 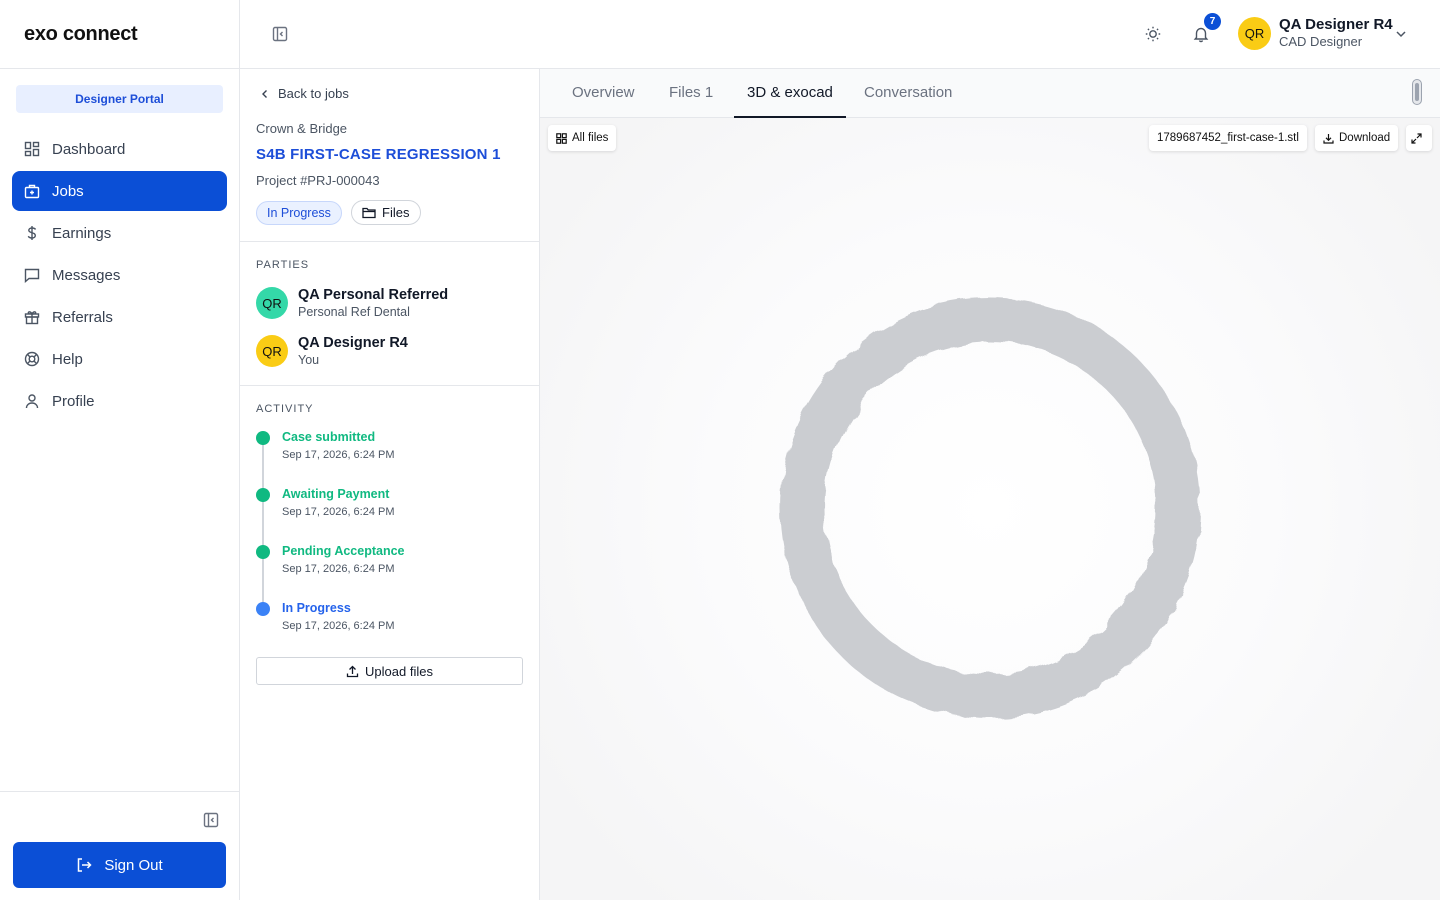 I want to click on party-item: QR QA Designer R4 You, so click(x=332, y=351).